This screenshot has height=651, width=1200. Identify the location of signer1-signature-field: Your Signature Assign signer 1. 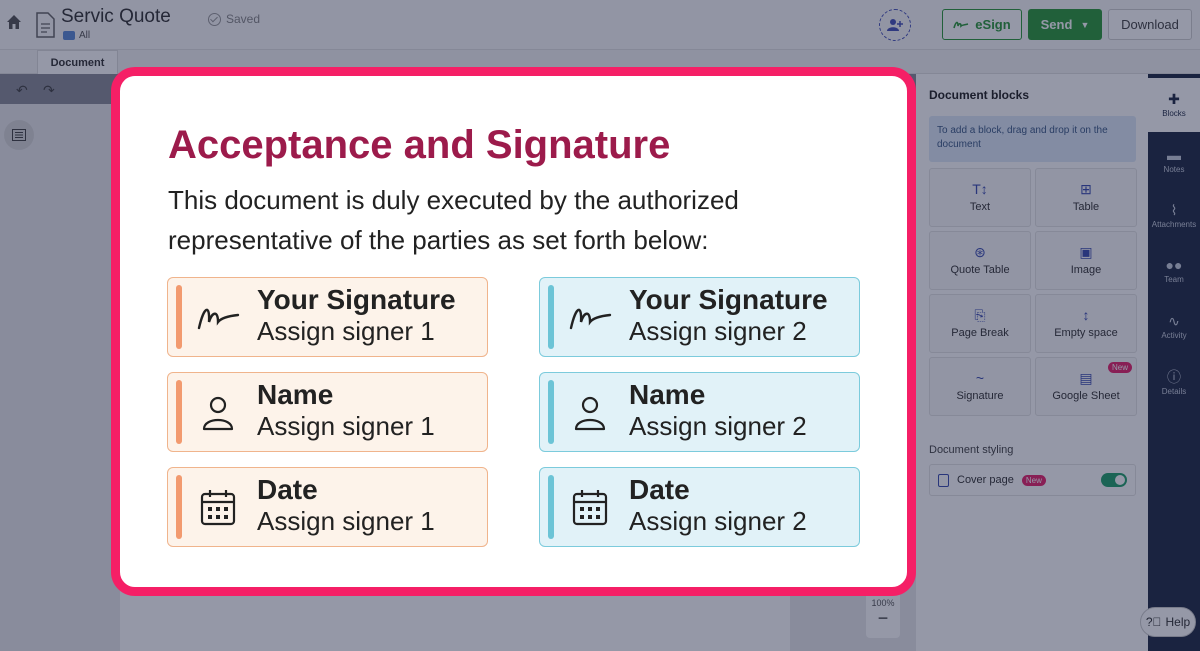
(327, 317).